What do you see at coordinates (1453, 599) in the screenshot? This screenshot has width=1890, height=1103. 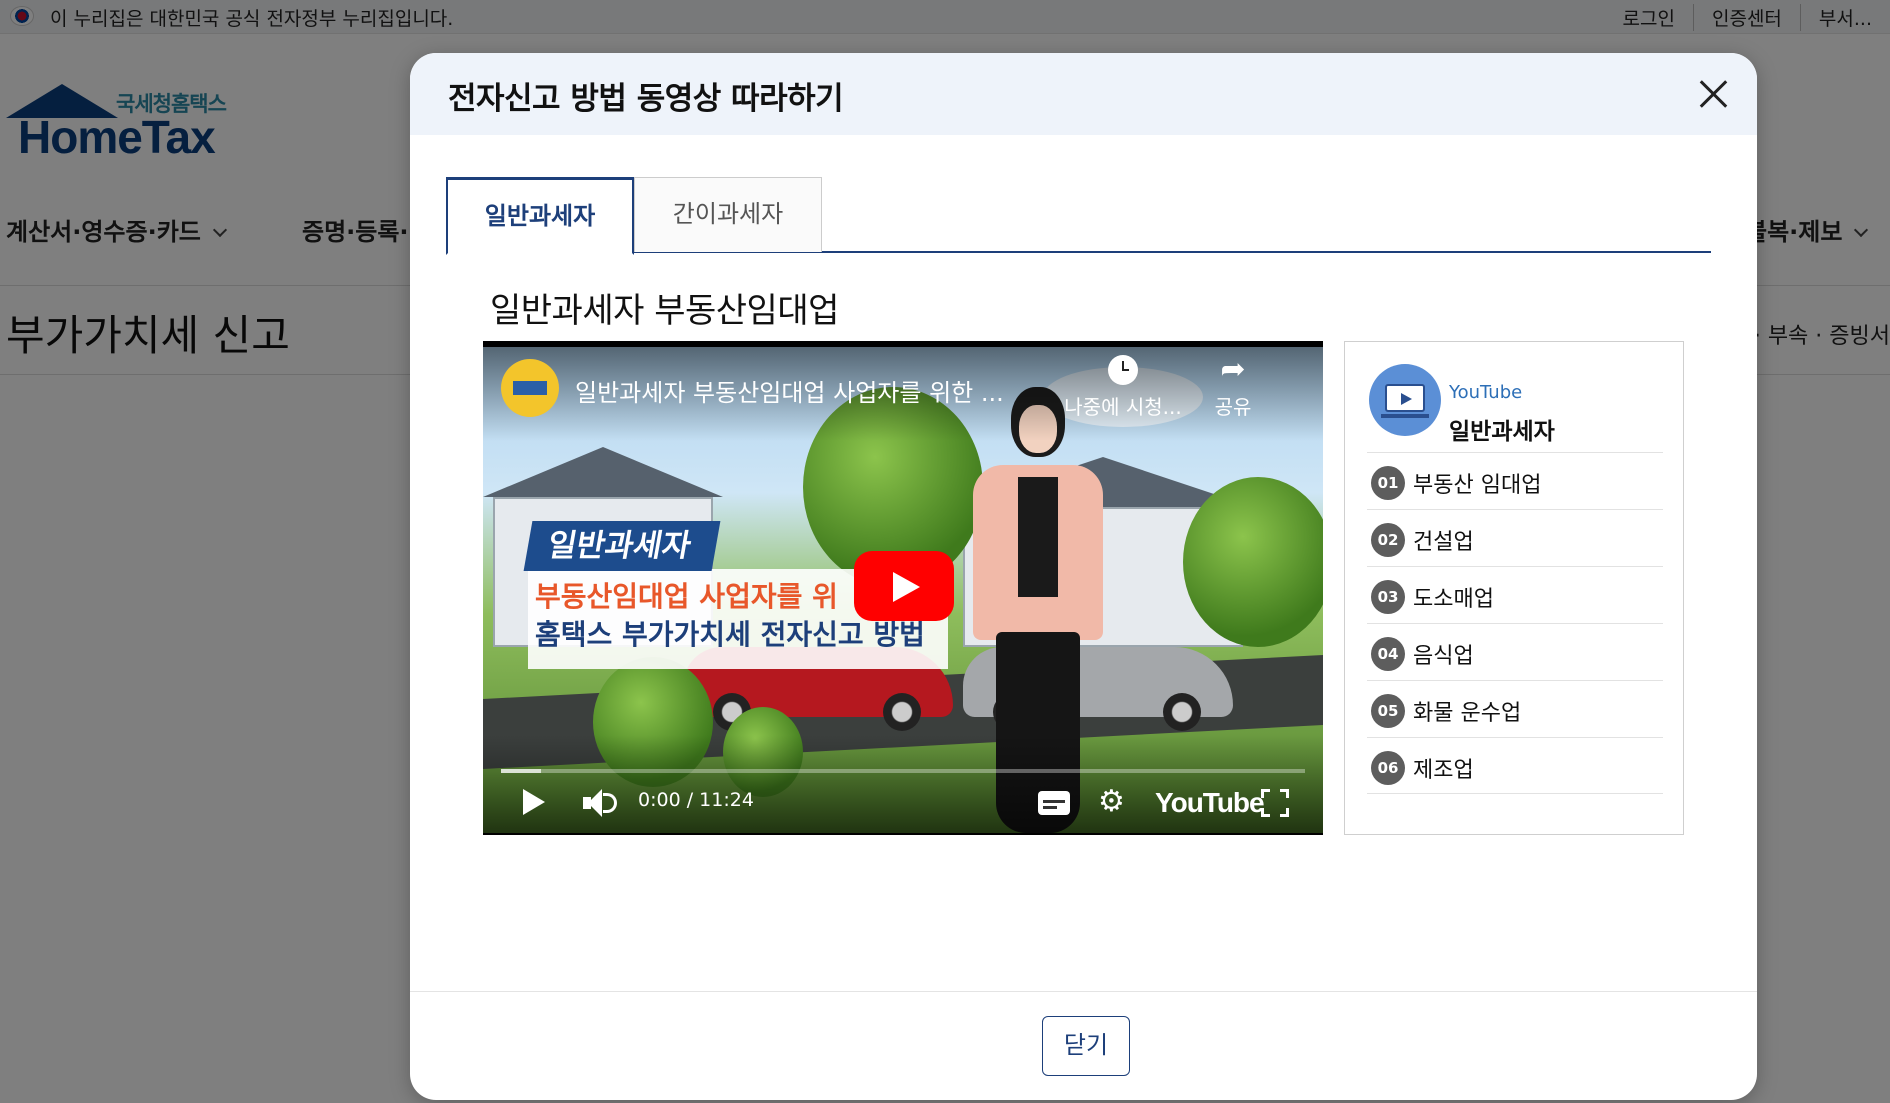 I see `item-label: 도소매업` at bounding box center [1453, 599].